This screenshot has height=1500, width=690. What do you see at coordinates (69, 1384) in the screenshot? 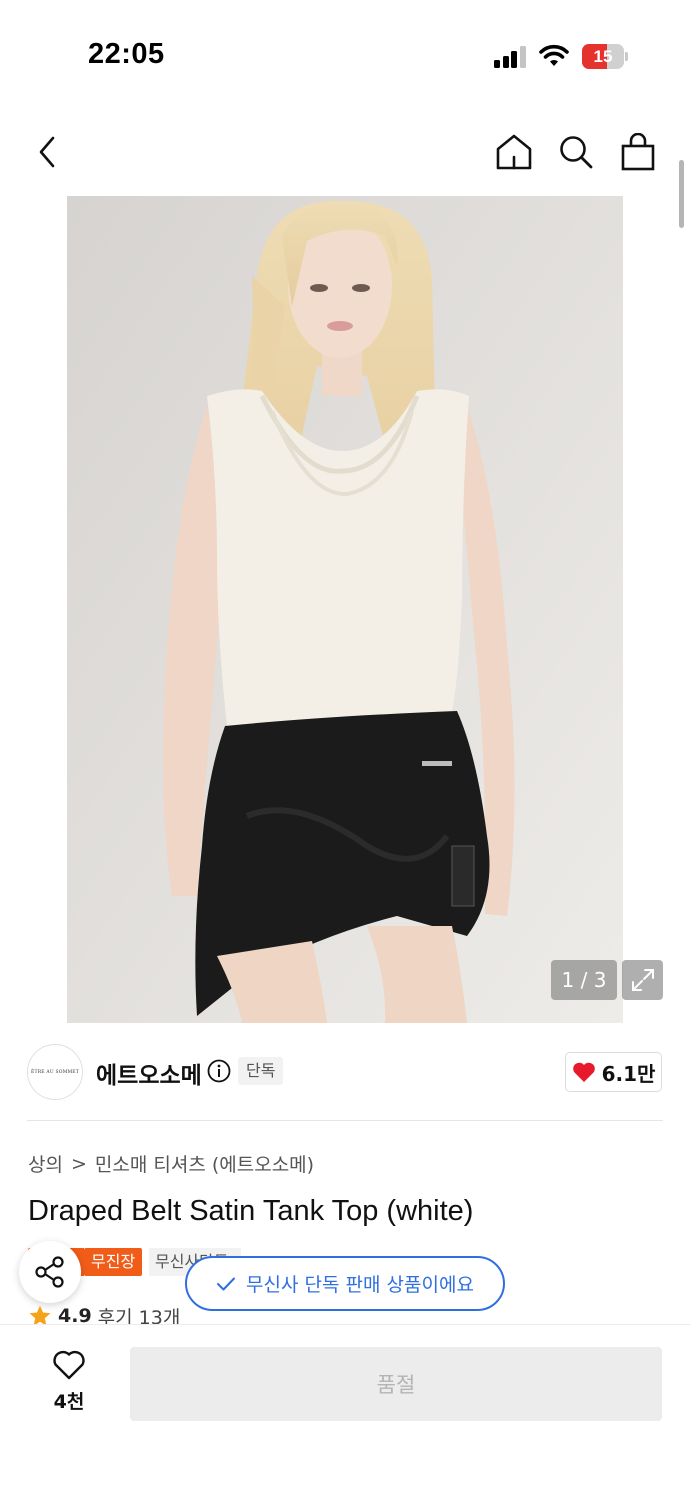
I see `wishlist-button: 4천` at bounding box center [69, 1384].